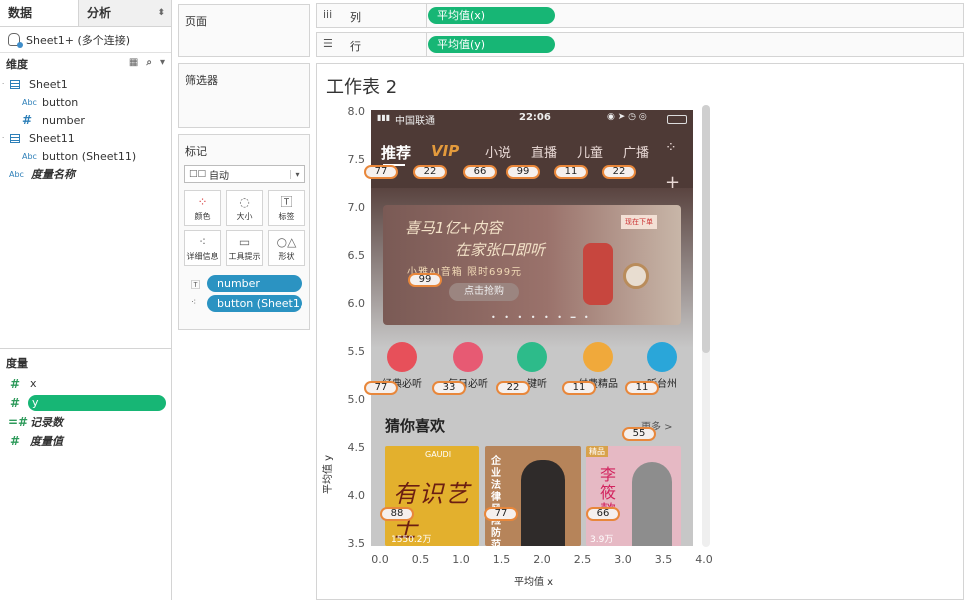 Image resolution: width=964 pixels, height=600 pixels. Describe the element at coordinates (125, 13) in the screenshot. I see `tab-analysis: 分析 ⬍` at that location.